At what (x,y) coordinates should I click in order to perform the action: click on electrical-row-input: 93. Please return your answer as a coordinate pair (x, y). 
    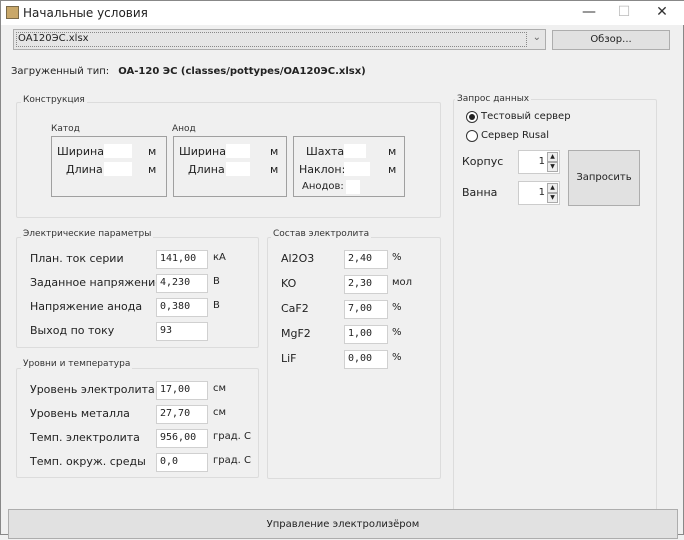
    Looking at the image, I should click on (182, 331).